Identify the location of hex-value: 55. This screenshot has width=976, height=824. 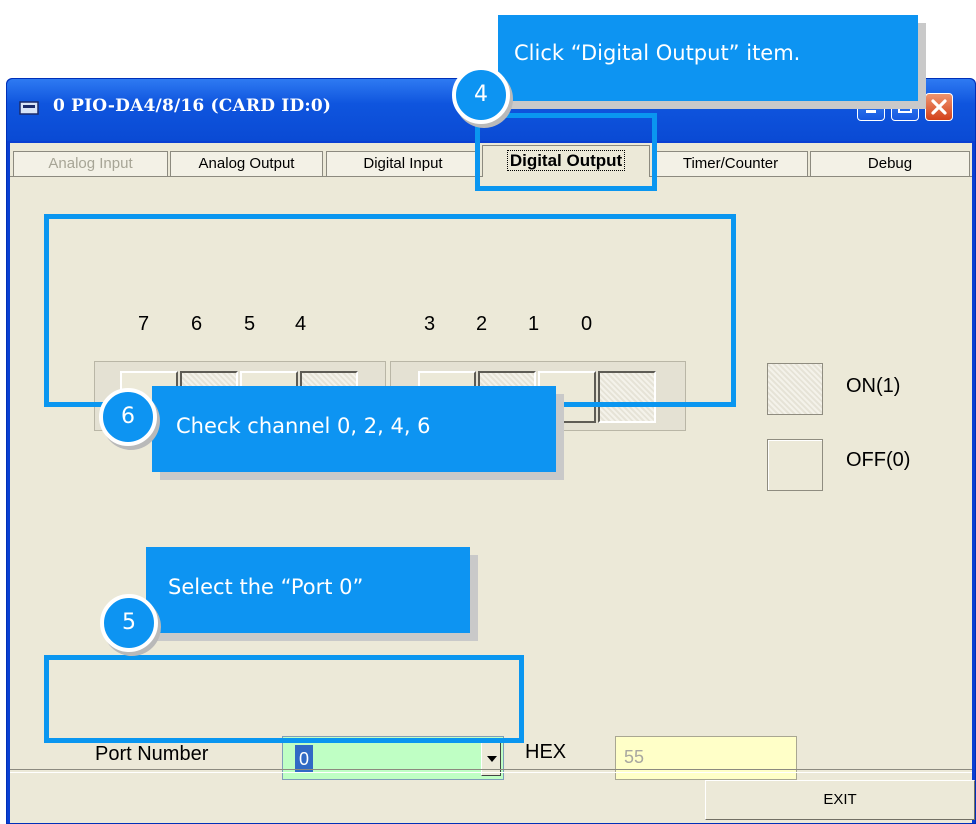
(634, 757).